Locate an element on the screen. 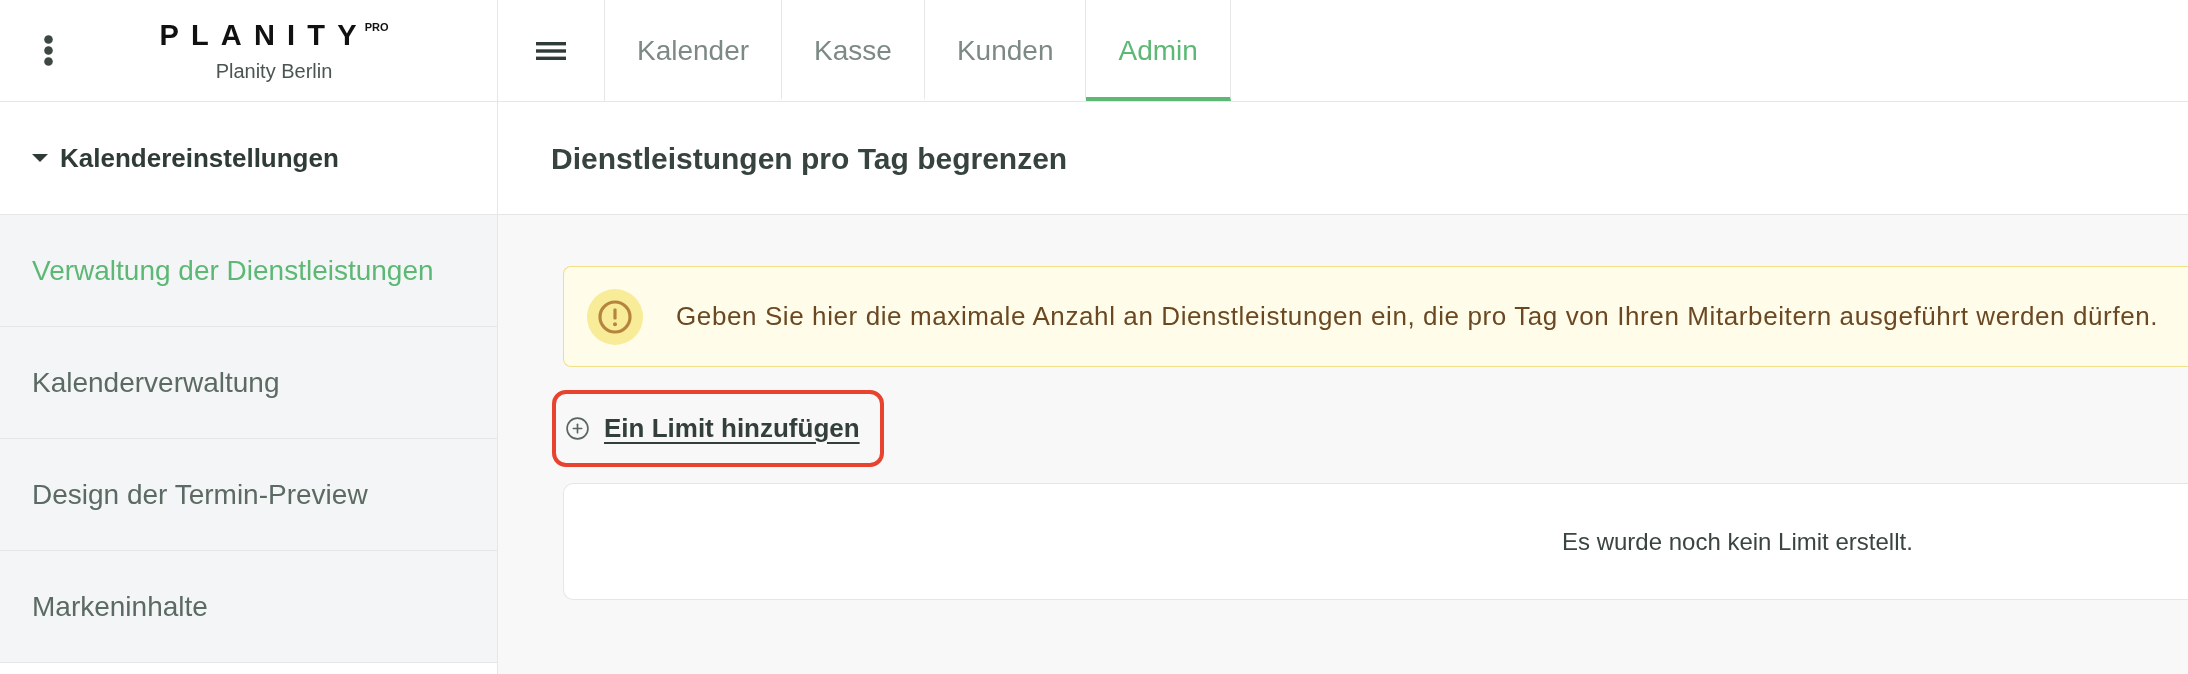 Image resolution: width=2188 pixels, height=674 pixels. warning-icon is located at coordinates (615, 316).